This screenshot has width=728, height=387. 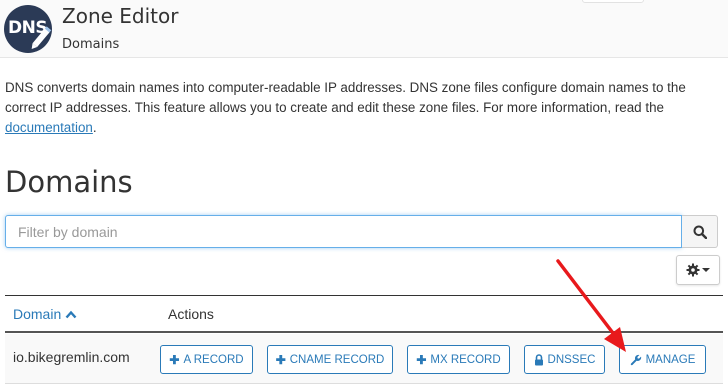 What do you see at coordinates (71, 357) in the screenshot?
I see `domain-cell: io.bikegremlin.com` at bounding box center [71, 357].